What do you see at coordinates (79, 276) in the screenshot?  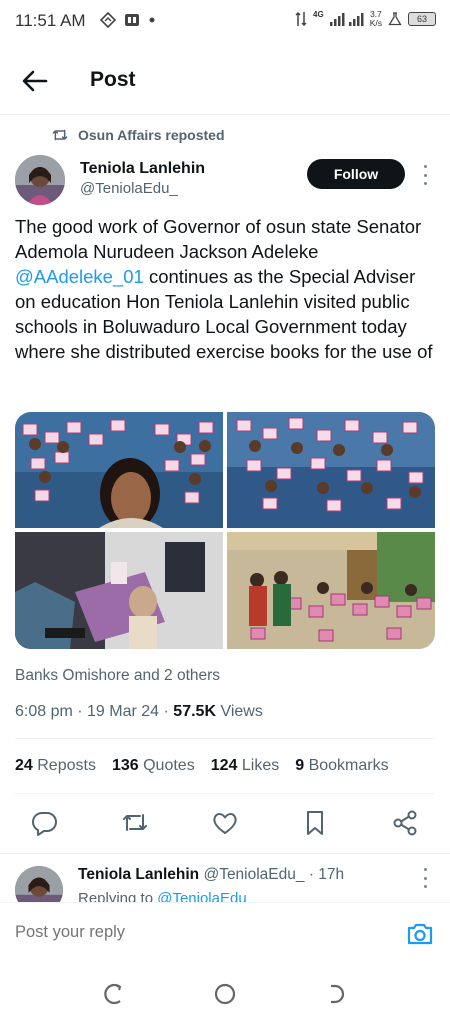 I see `mention-link: @AAdeleke_01` at bounding box center [79, 276].